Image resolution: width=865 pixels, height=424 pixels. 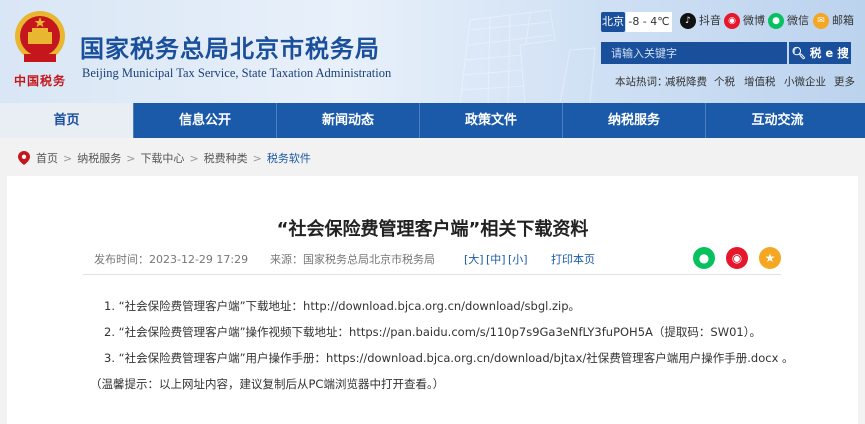 I want to click on weather-temp: -8 - 4℃, so click(x=649, y=22).